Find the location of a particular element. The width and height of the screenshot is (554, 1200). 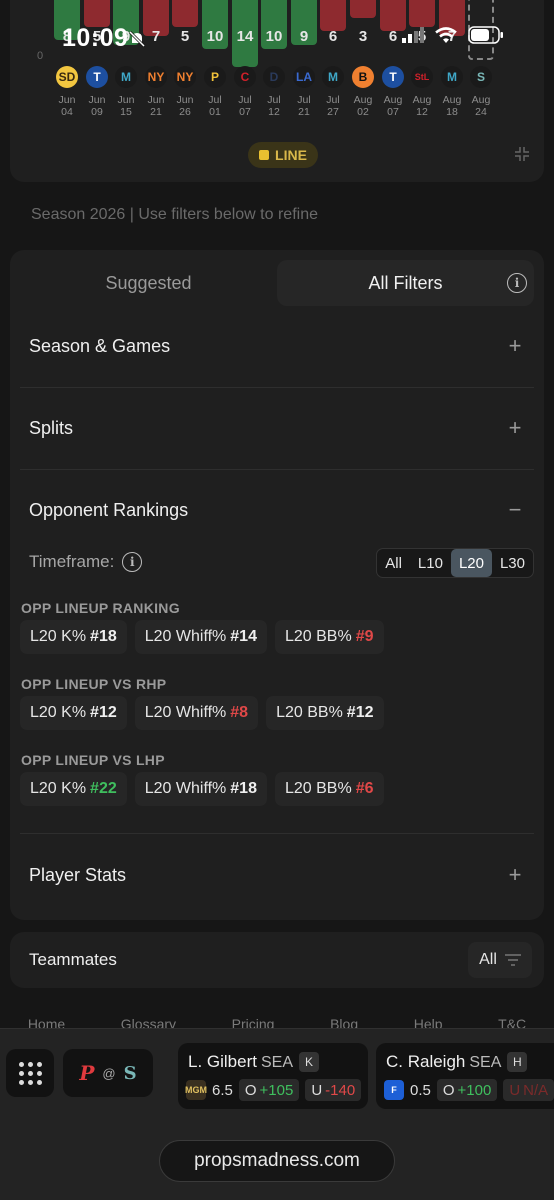

prop-player-name: C. Raleigh is located at coordinates (426, 1061).